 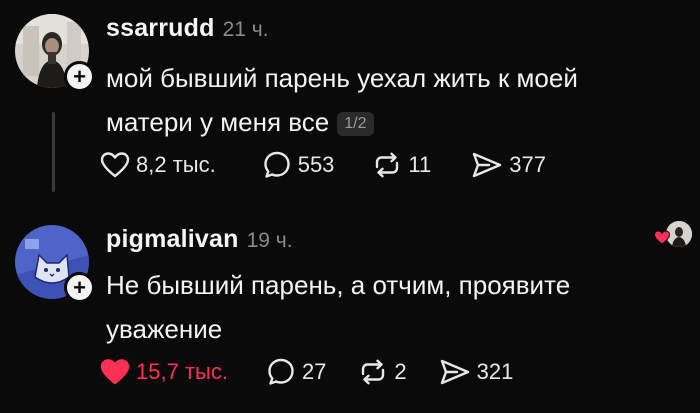 What do you see at coordinates (176, 164) in the screenshot?
I see `like-count: 8,2 тыс.` at bounding box center [176, 164].